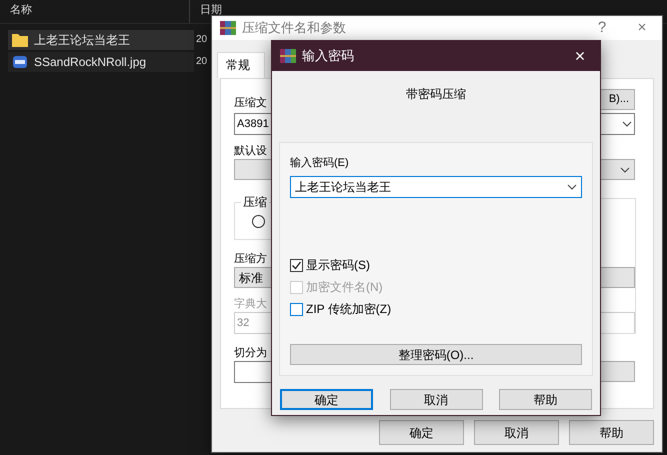  What do you see at coordinates (258, 221) in the screenshot?
I see `radio-button` at bounding box center [258, 221].